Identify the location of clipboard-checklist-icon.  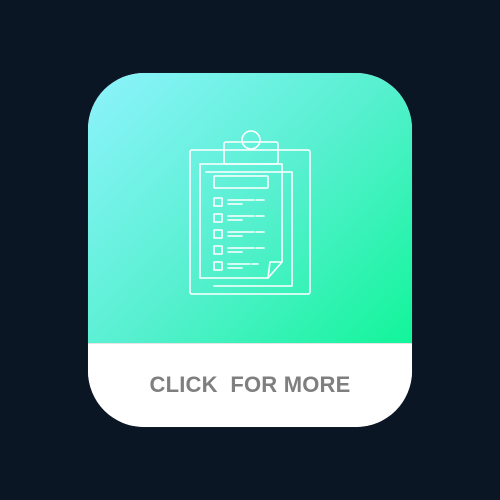
(250, 212).